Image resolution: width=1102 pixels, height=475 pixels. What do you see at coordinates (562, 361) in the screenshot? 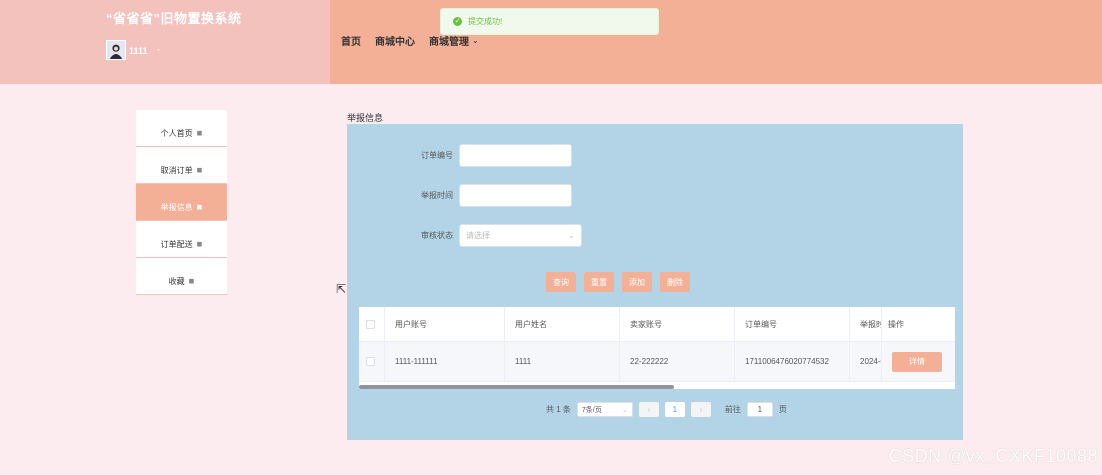
I see `cell-user-name: 1111` at bounding box center [562, 361].